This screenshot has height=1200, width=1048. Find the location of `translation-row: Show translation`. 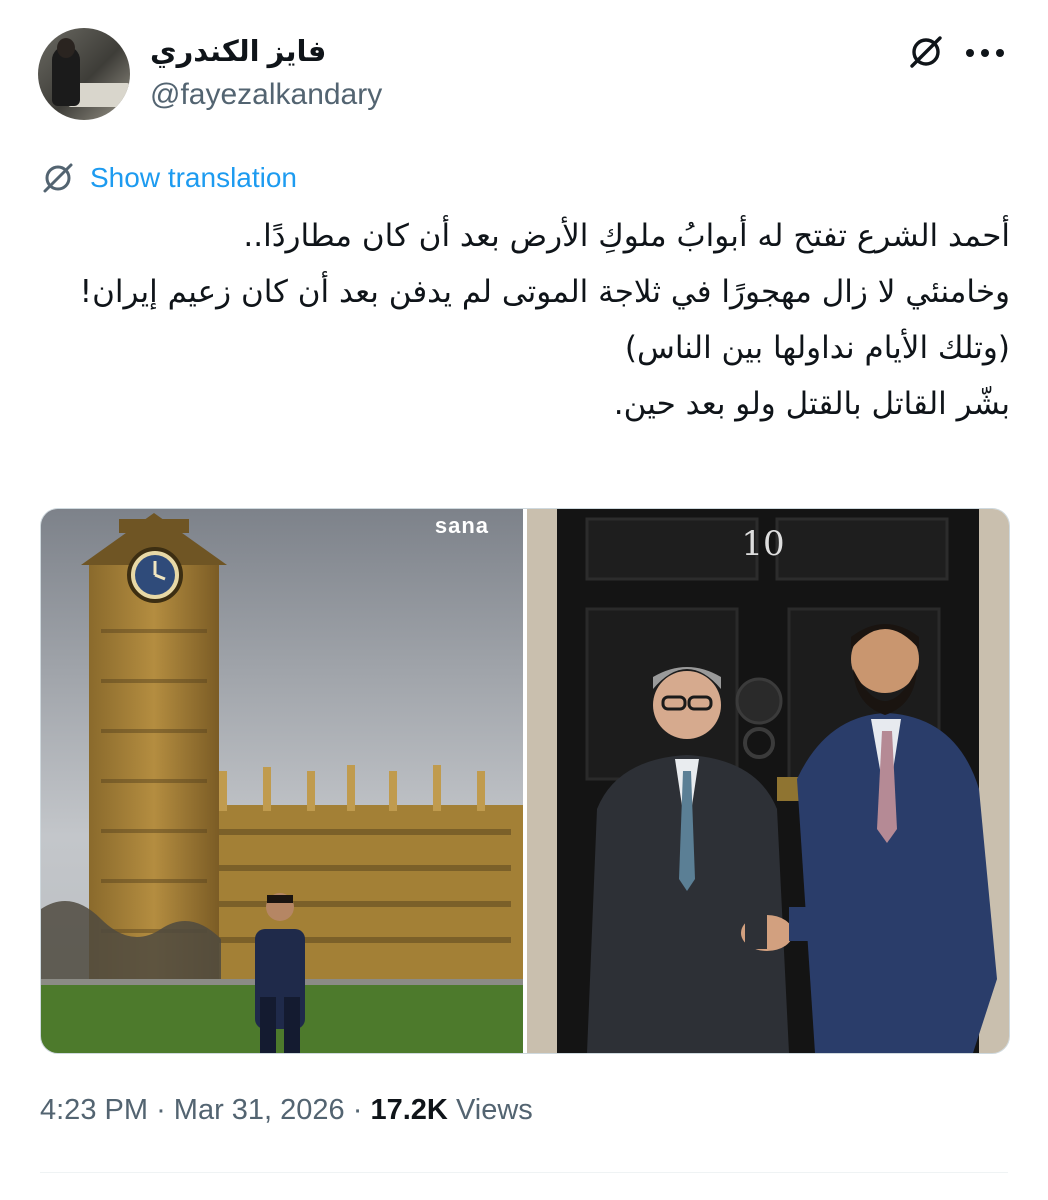

translation-row: Show translation is located at coordinates (168, 178).